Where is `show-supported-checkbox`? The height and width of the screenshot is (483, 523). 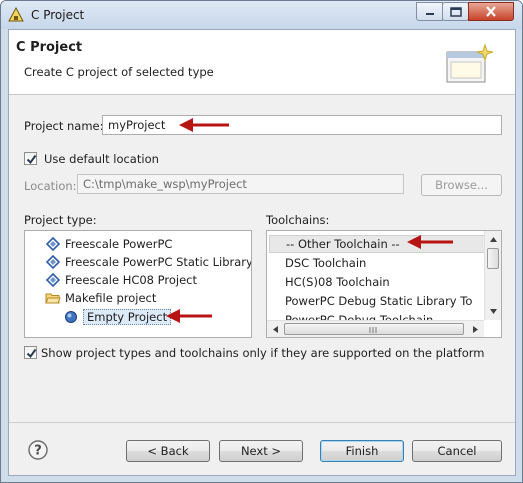 show-supported-checkbox is located at coordinates (30, 352).